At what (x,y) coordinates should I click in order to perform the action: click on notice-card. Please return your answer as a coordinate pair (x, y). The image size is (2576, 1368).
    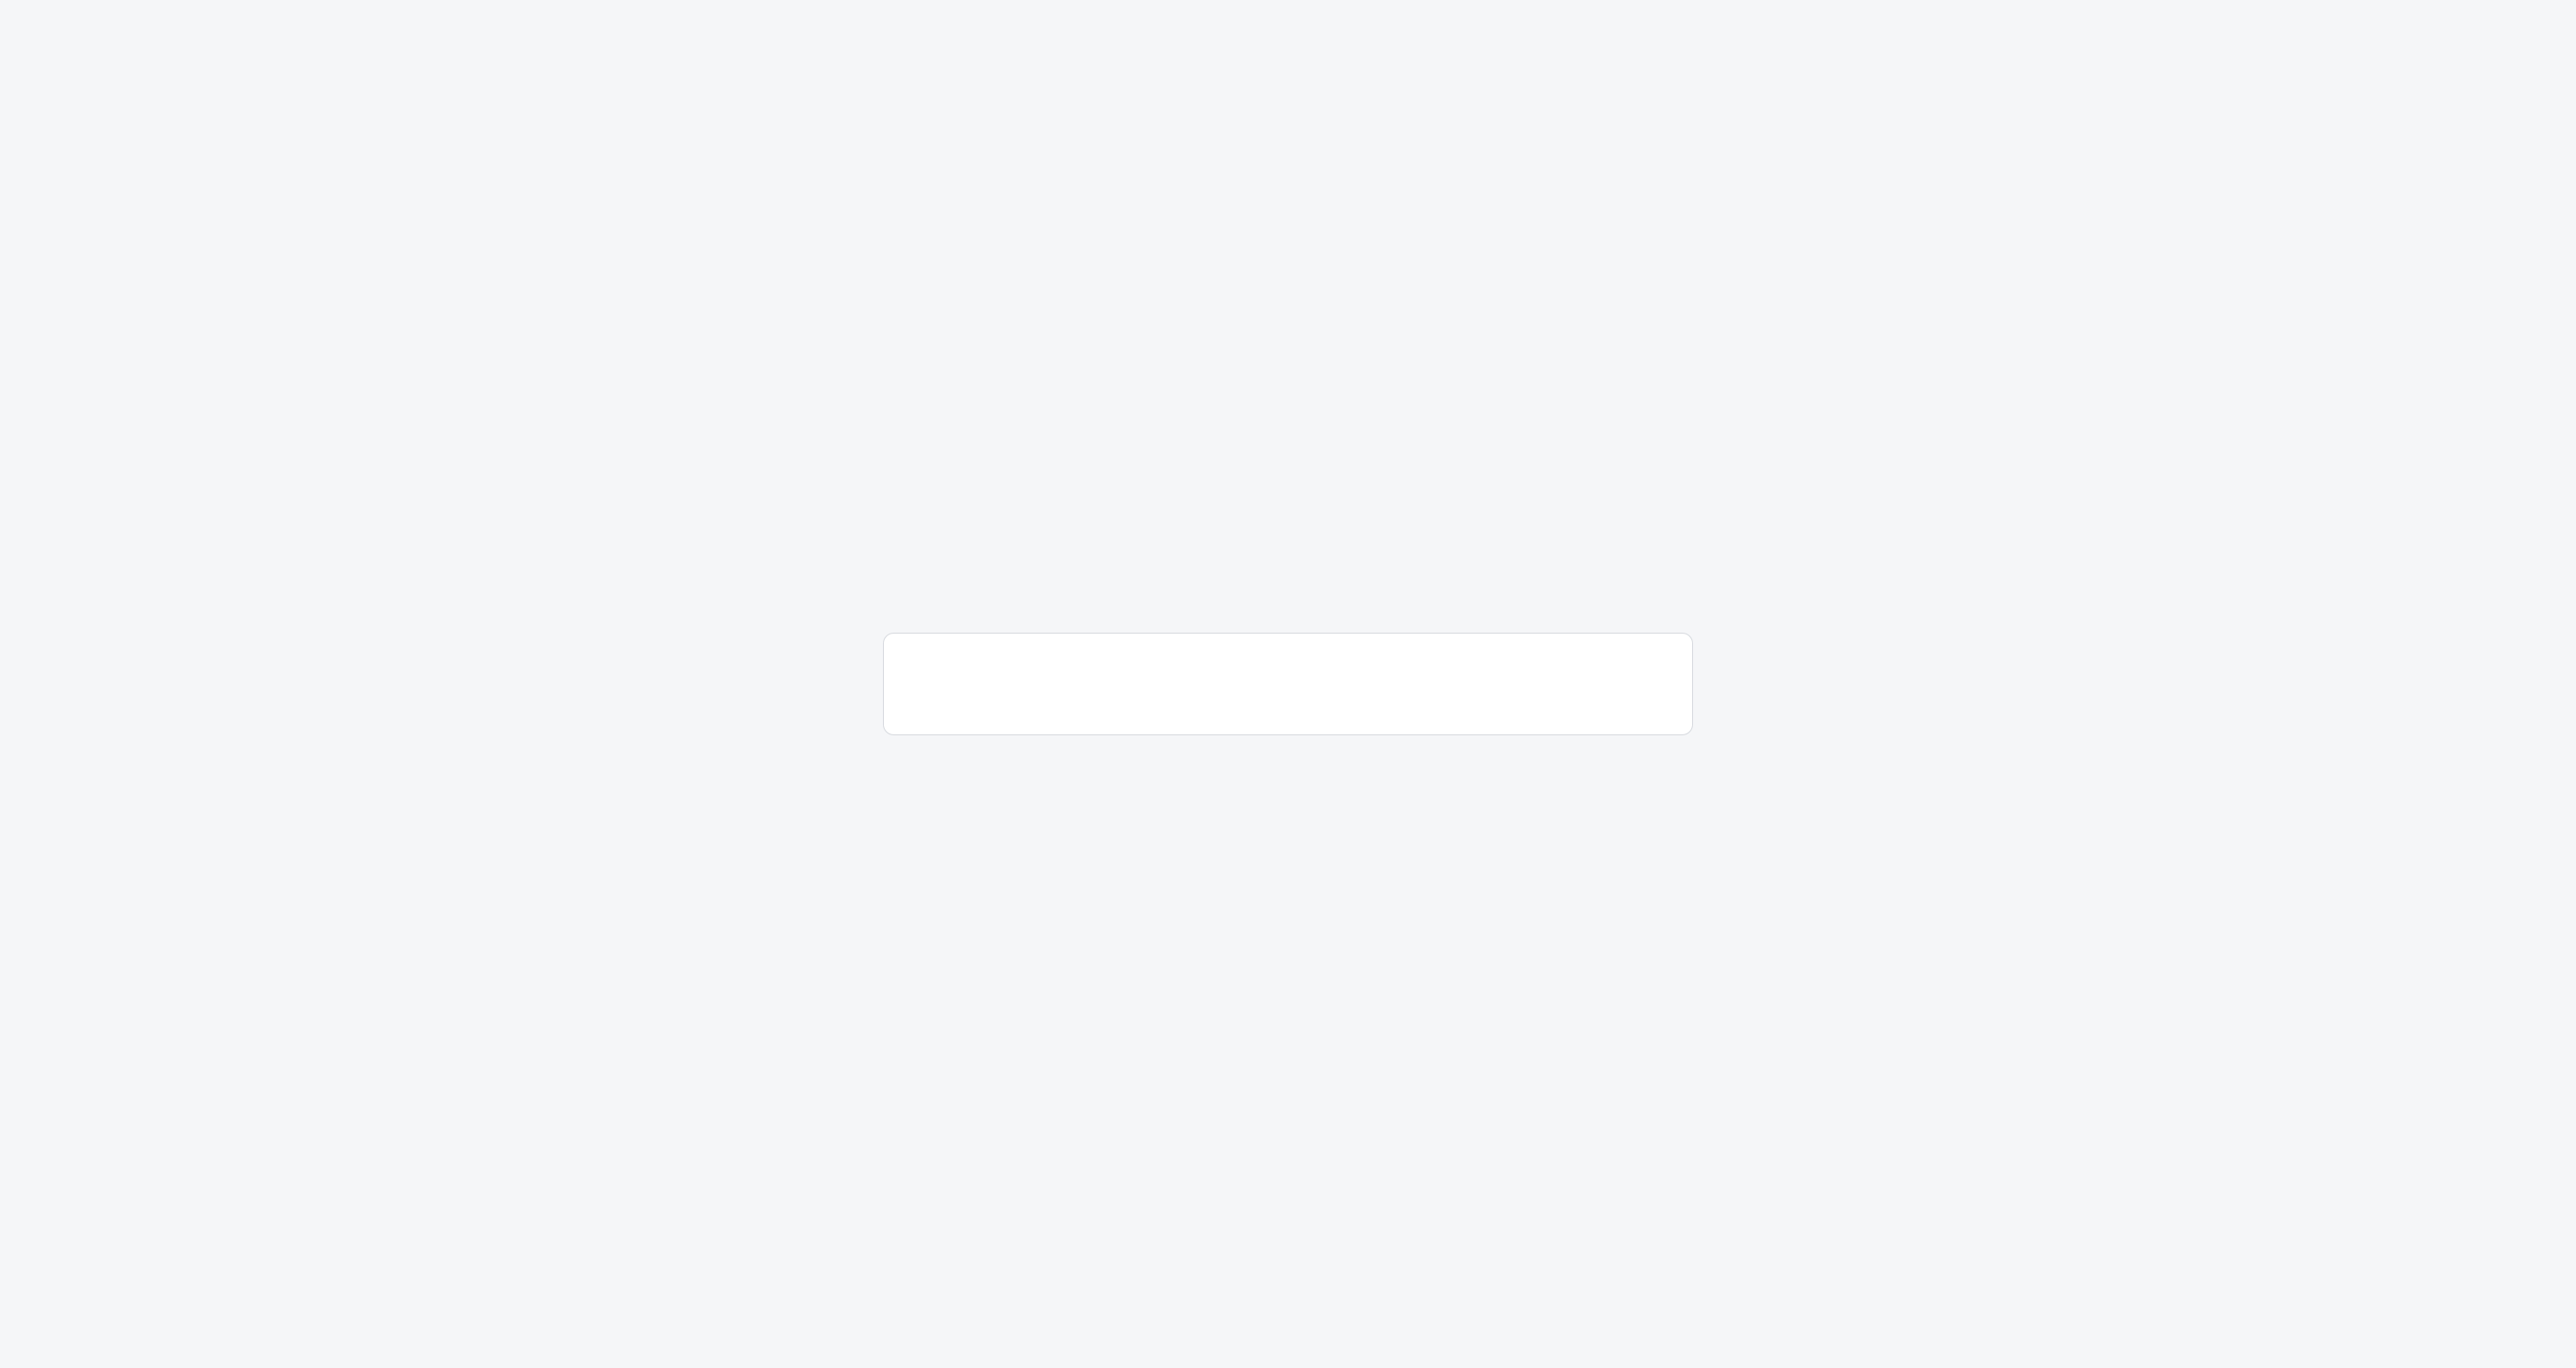
    Looking at the image, I should click on (1288, 684).